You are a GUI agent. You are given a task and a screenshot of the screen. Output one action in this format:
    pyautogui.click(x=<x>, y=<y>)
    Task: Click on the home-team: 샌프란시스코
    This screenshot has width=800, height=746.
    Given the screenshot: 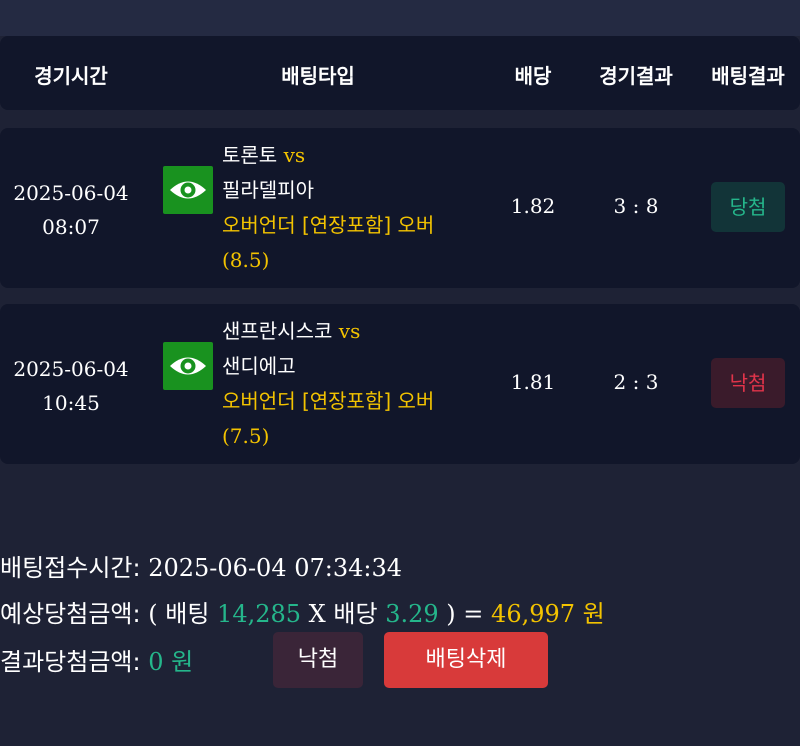 What is the action you would take?
    pyautogui.click(x=277, y=331)
    